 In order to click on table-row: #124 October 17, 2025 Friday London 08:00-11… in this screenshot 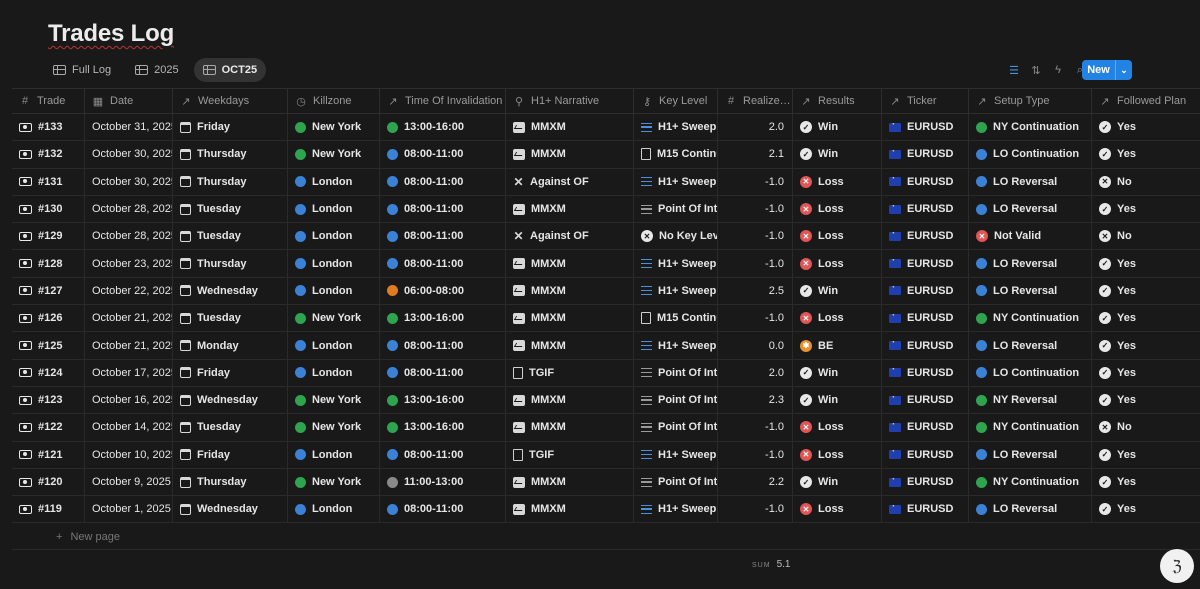, I will do `click(606, 373)`.